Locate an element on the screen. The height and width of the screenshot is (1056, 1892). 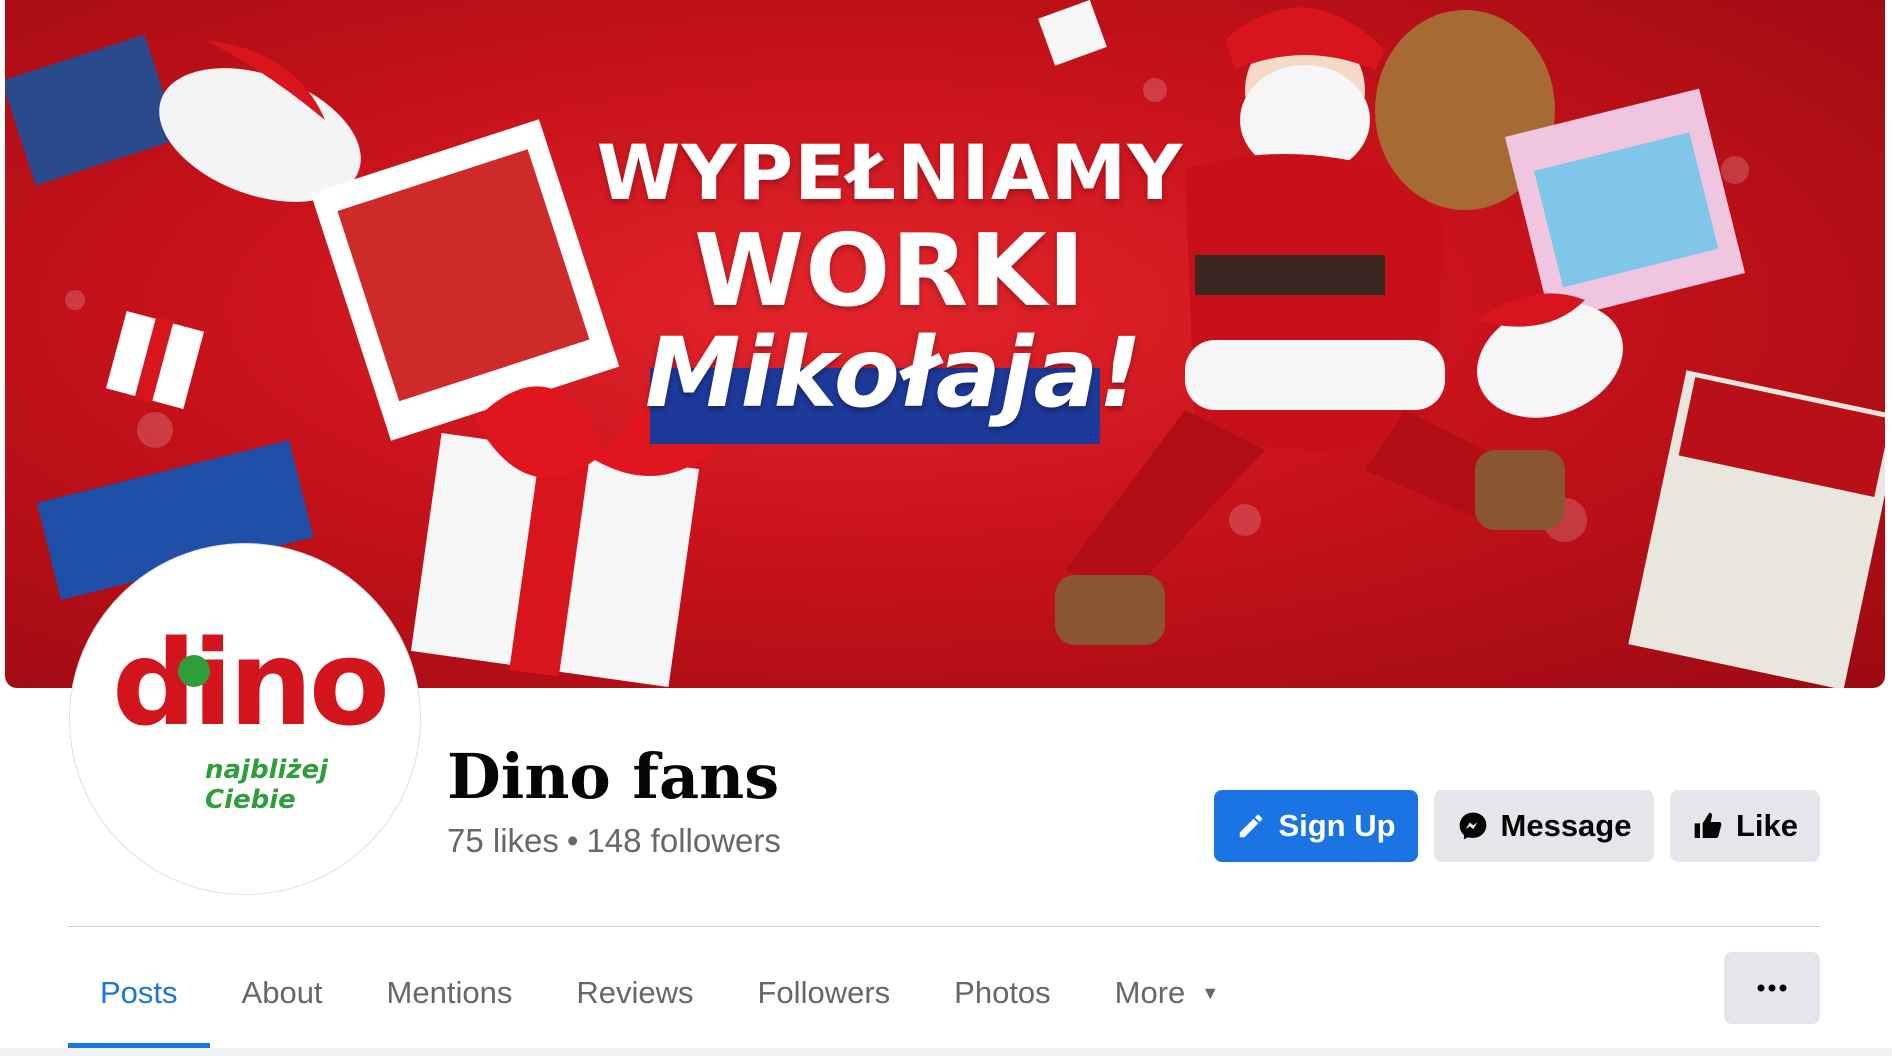
cover-headline-line2: WORKI is located at coordinates (889, 270).